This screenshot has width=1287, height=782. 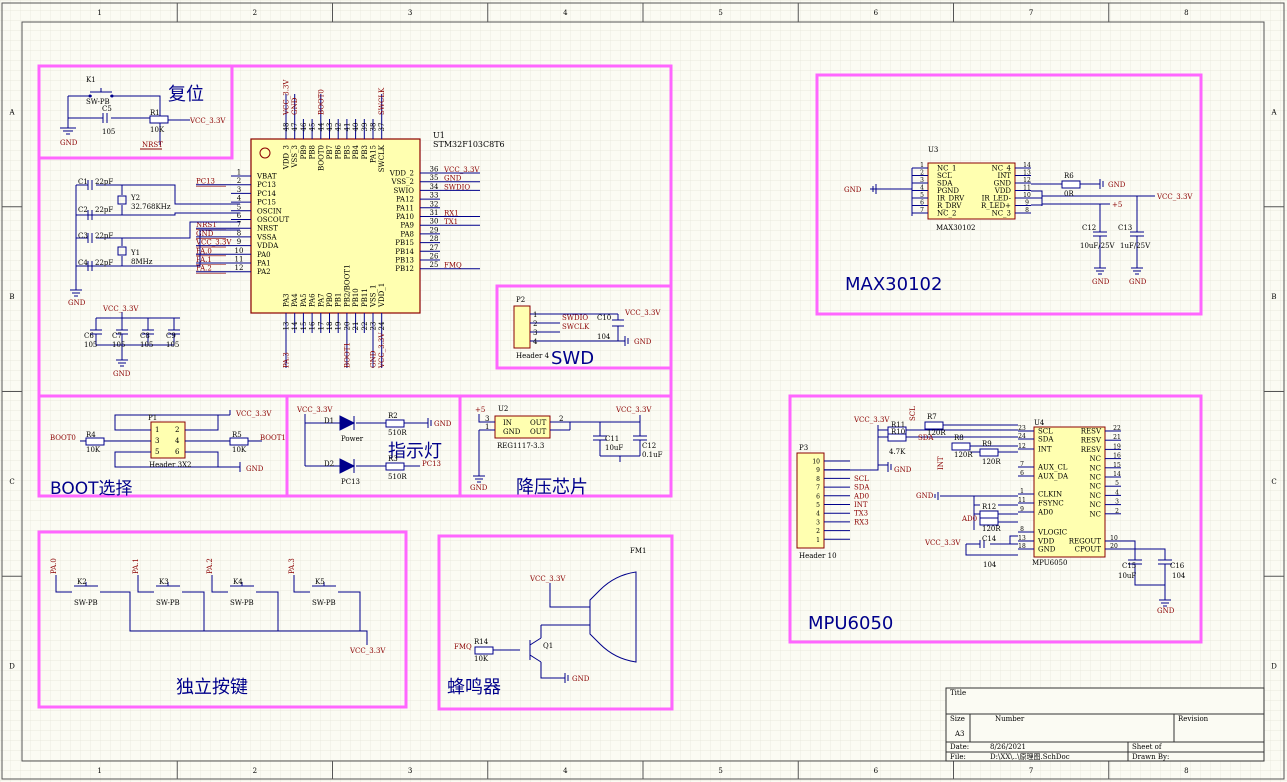 I want to click on r8-ref: R8, so click(x=959, y=438).